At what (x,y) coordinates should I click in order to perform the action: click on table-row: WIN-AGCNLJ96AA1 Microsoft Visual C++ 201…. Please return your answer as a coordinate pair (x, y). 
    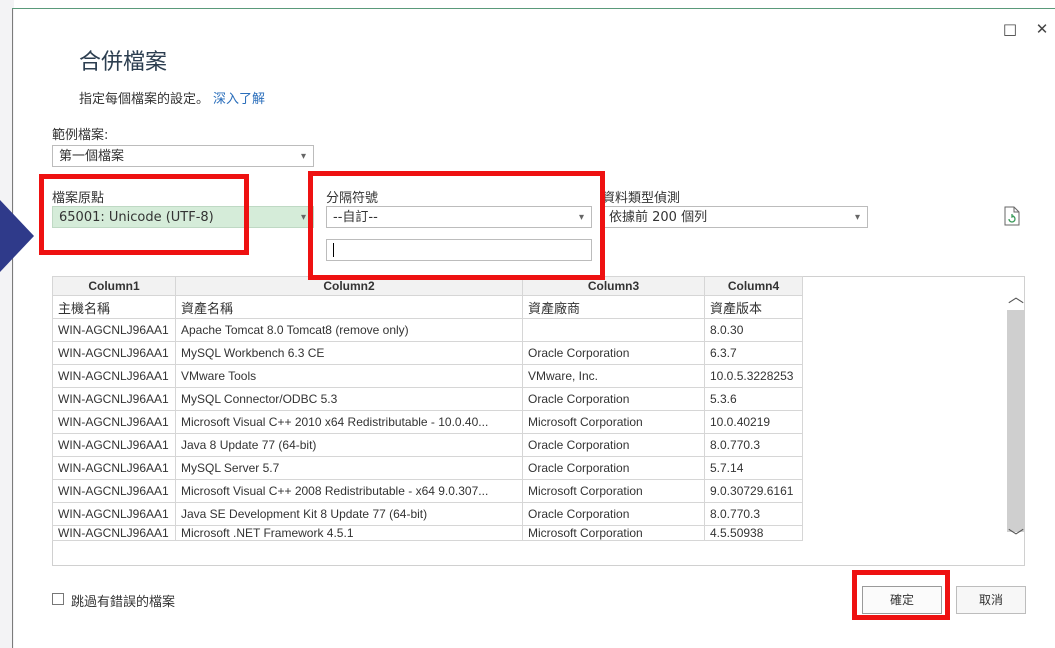
    Looking at the image, I should click on (427, 422).